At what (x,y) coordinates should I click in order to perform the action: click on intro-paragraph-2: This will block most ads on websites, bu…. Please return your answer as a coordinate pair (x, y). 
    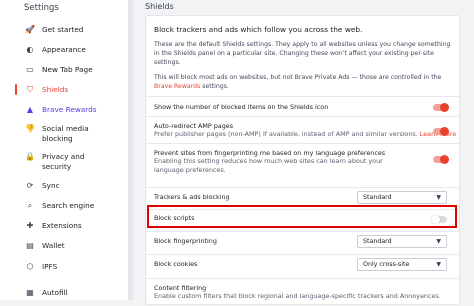
    Looking at the image, I should click on (304, 82).